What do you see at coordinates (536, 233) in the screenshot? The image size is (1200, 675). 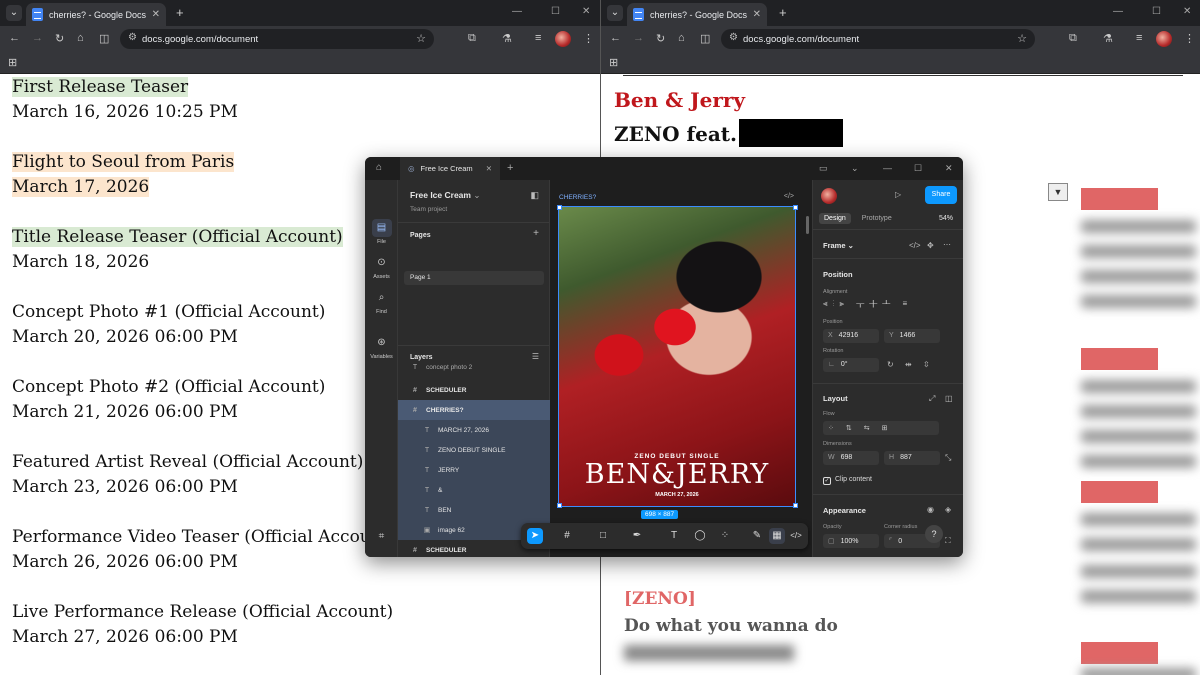 I see `add-page-icon: +` at bounding box center [536, 233].